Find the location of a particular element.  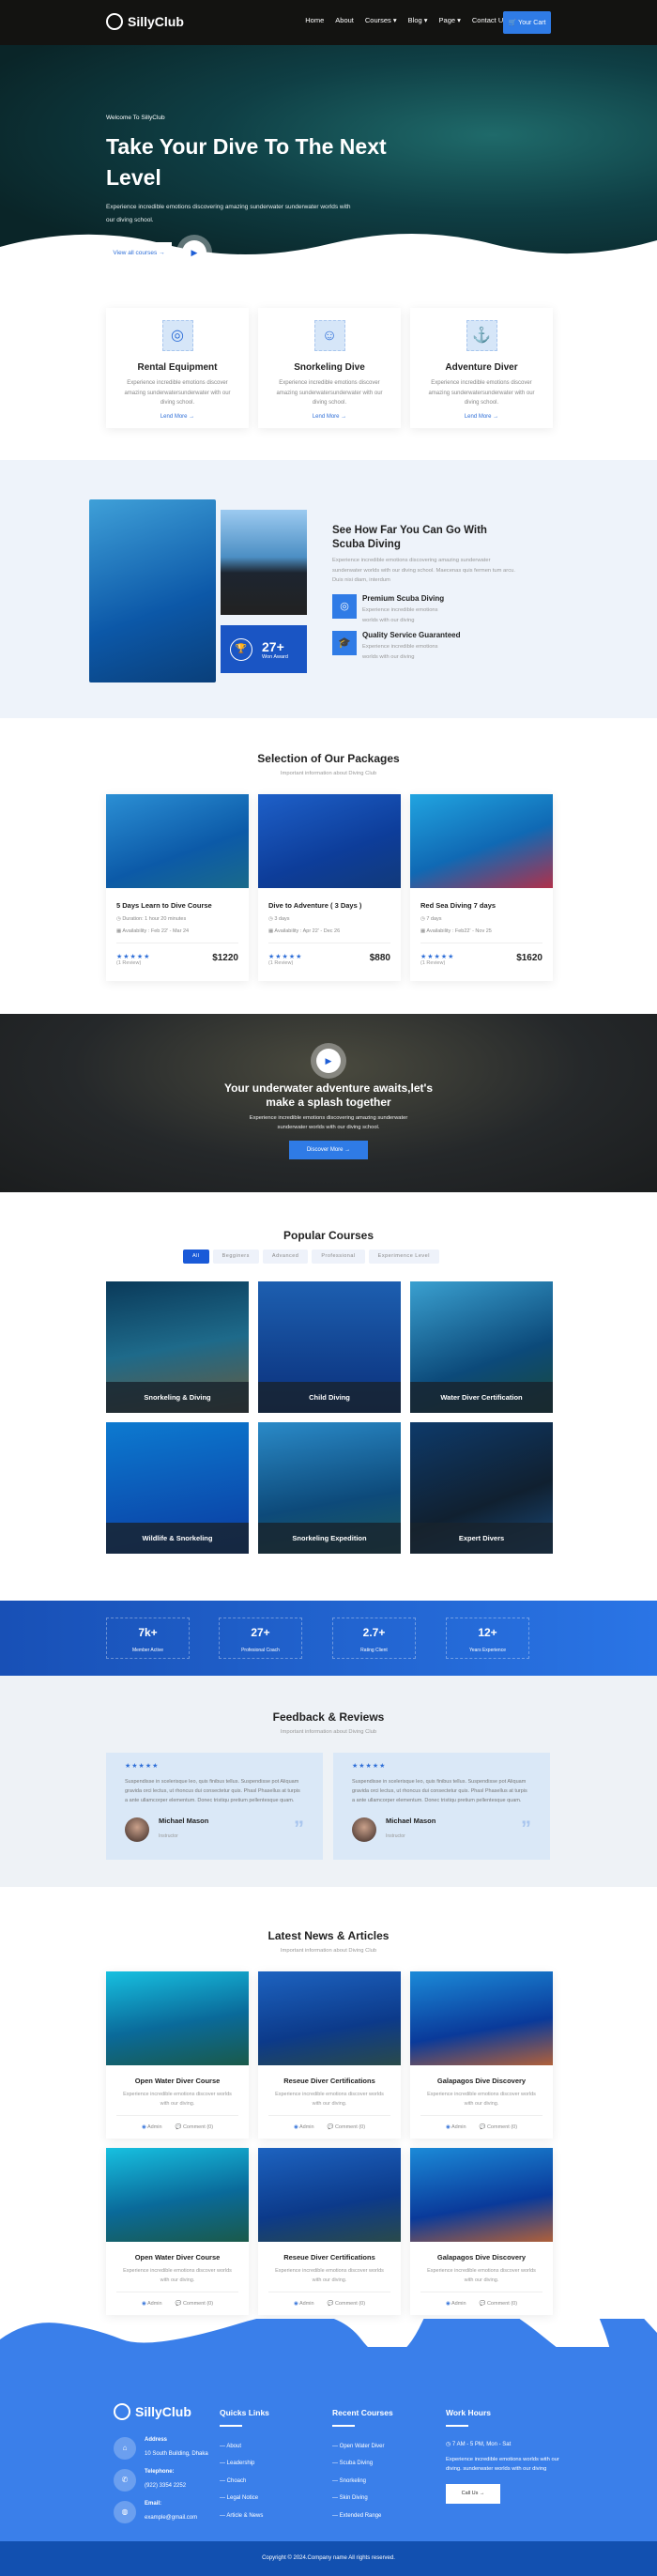

footer-link: — Snorkeling is located at coordinates (362, 2482).